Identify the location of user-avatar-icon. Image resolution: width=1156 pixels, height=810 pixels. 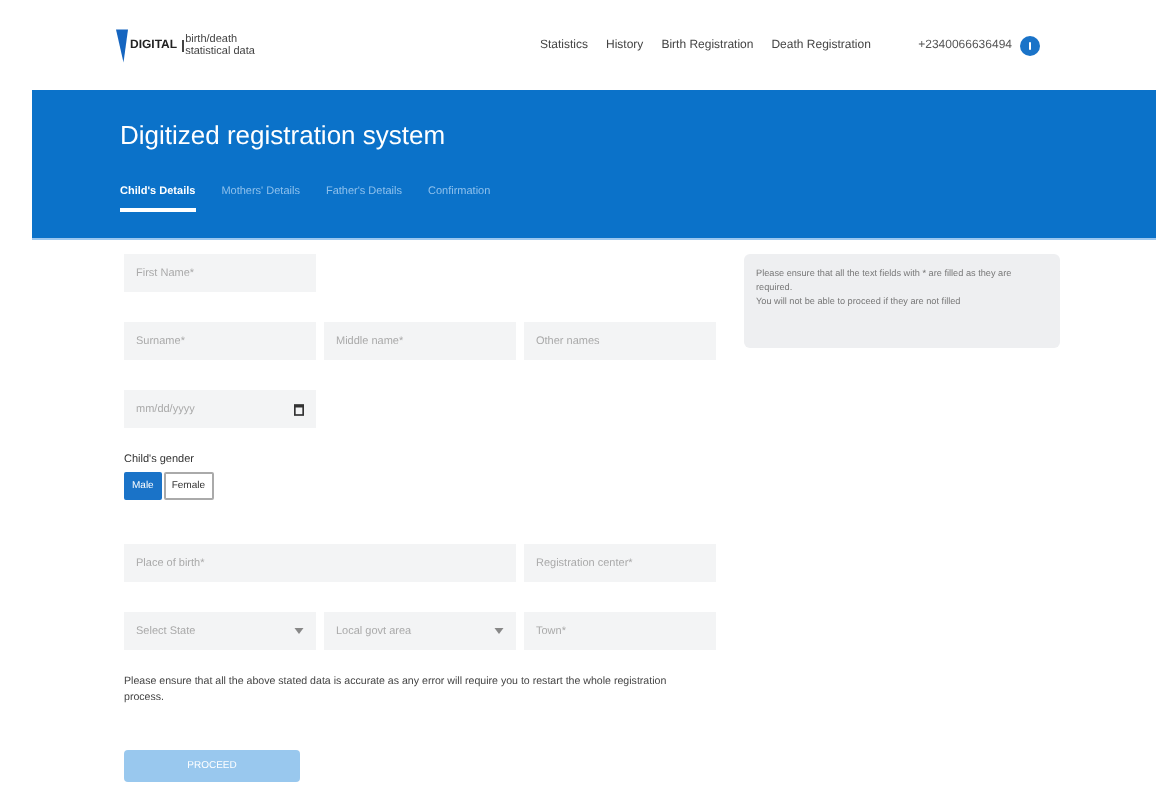
(1030, 45).